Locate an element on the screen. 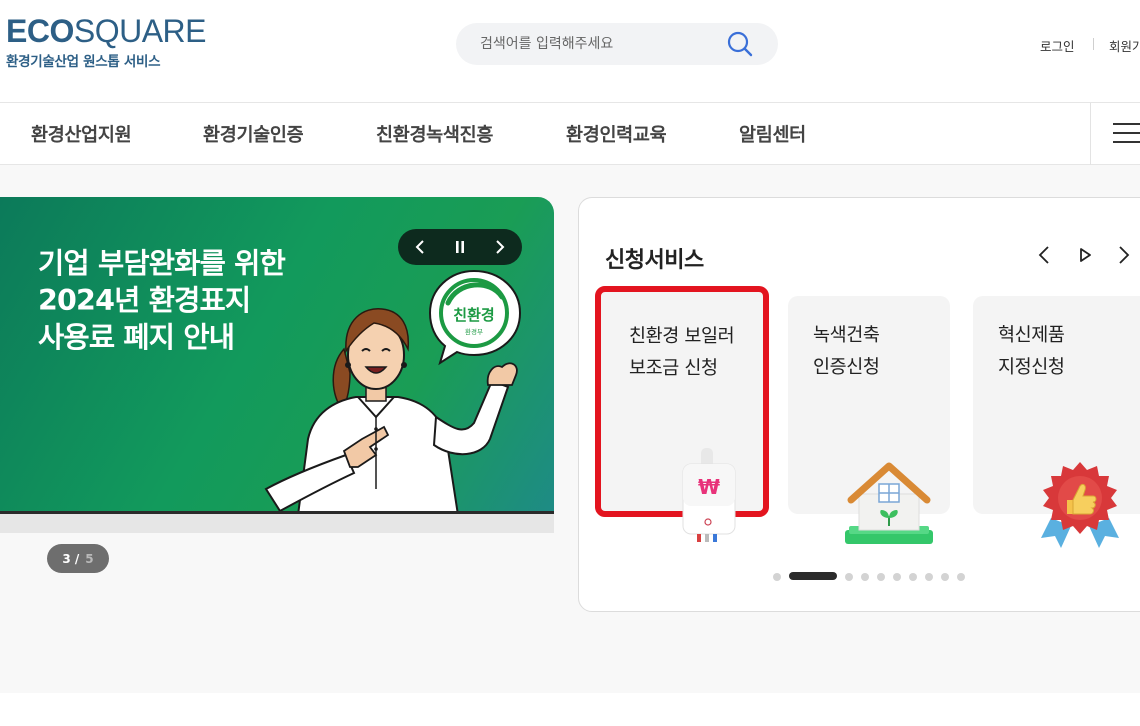  banner-line-1: 기업 부담완화를 위한 is located at coordinates (162, 263).